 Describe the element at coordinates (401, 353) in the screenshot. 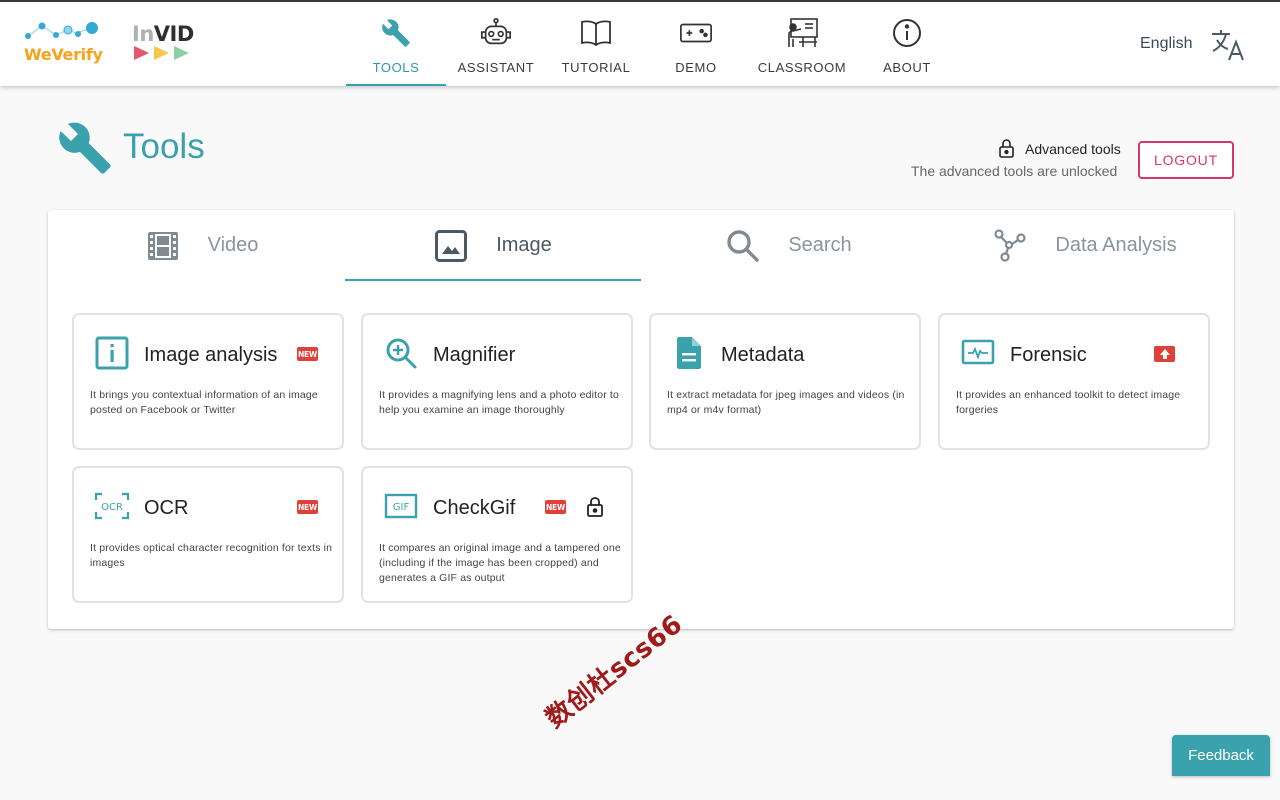

I see `zoom-in-icon` at that location.